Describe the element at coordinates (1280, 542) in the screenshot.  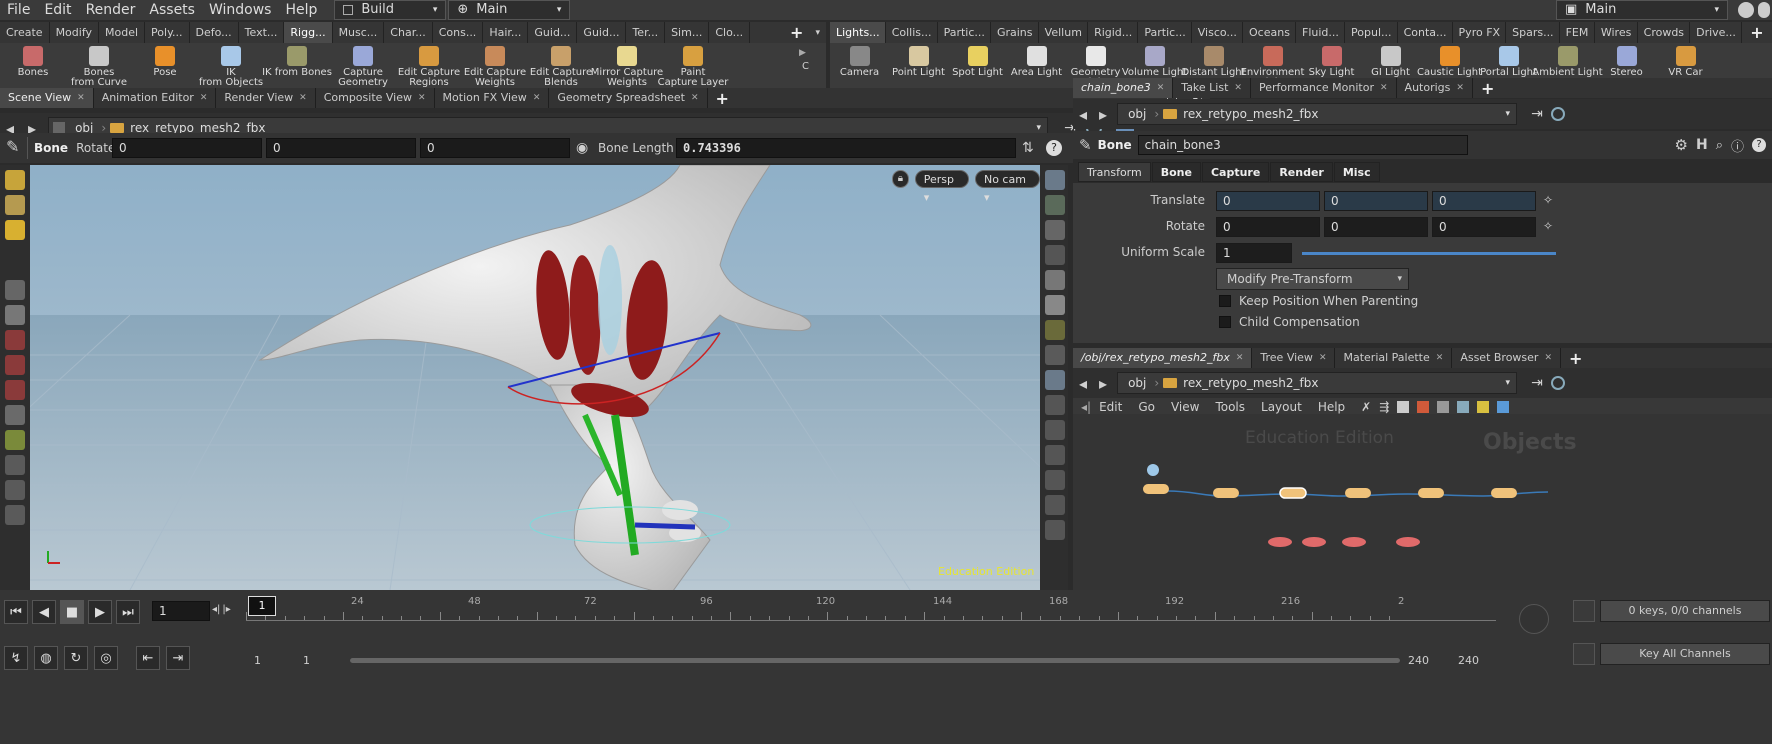
I see `node-muscle1` at that location.